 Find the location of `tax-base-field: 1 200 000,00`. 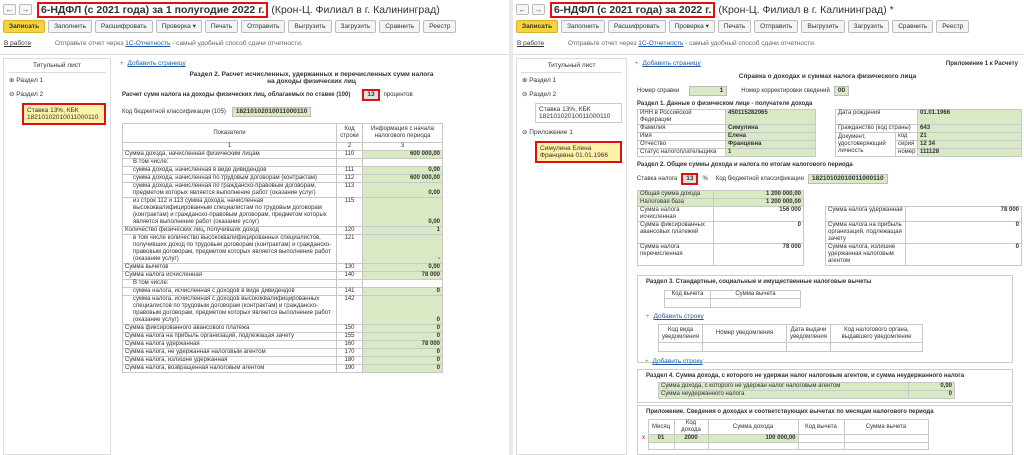

tax-base-field: 1 200 000,00 is located at coordinates (758, 202).